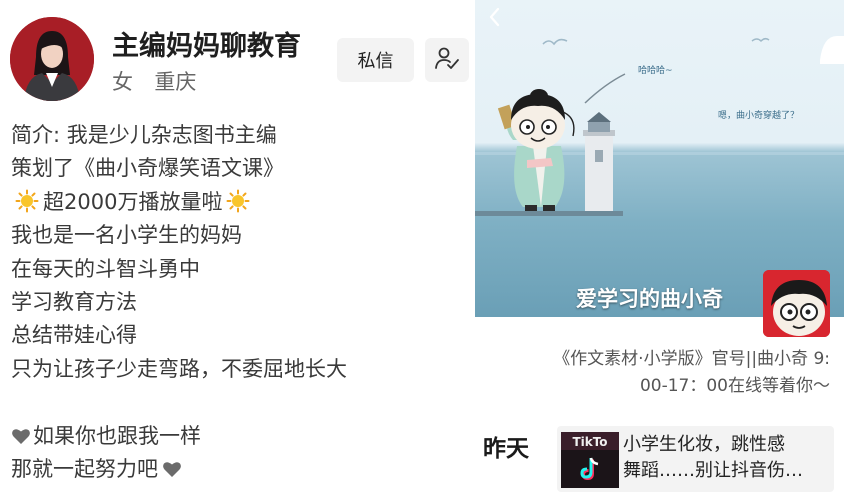 This screenshot has width=844, height=496. What do you see at coordinates (147, 168) in the screenshot?
I see `bio-line: 策划了《曲小奇爆笑语文课》` at bounding box center [147, 168].